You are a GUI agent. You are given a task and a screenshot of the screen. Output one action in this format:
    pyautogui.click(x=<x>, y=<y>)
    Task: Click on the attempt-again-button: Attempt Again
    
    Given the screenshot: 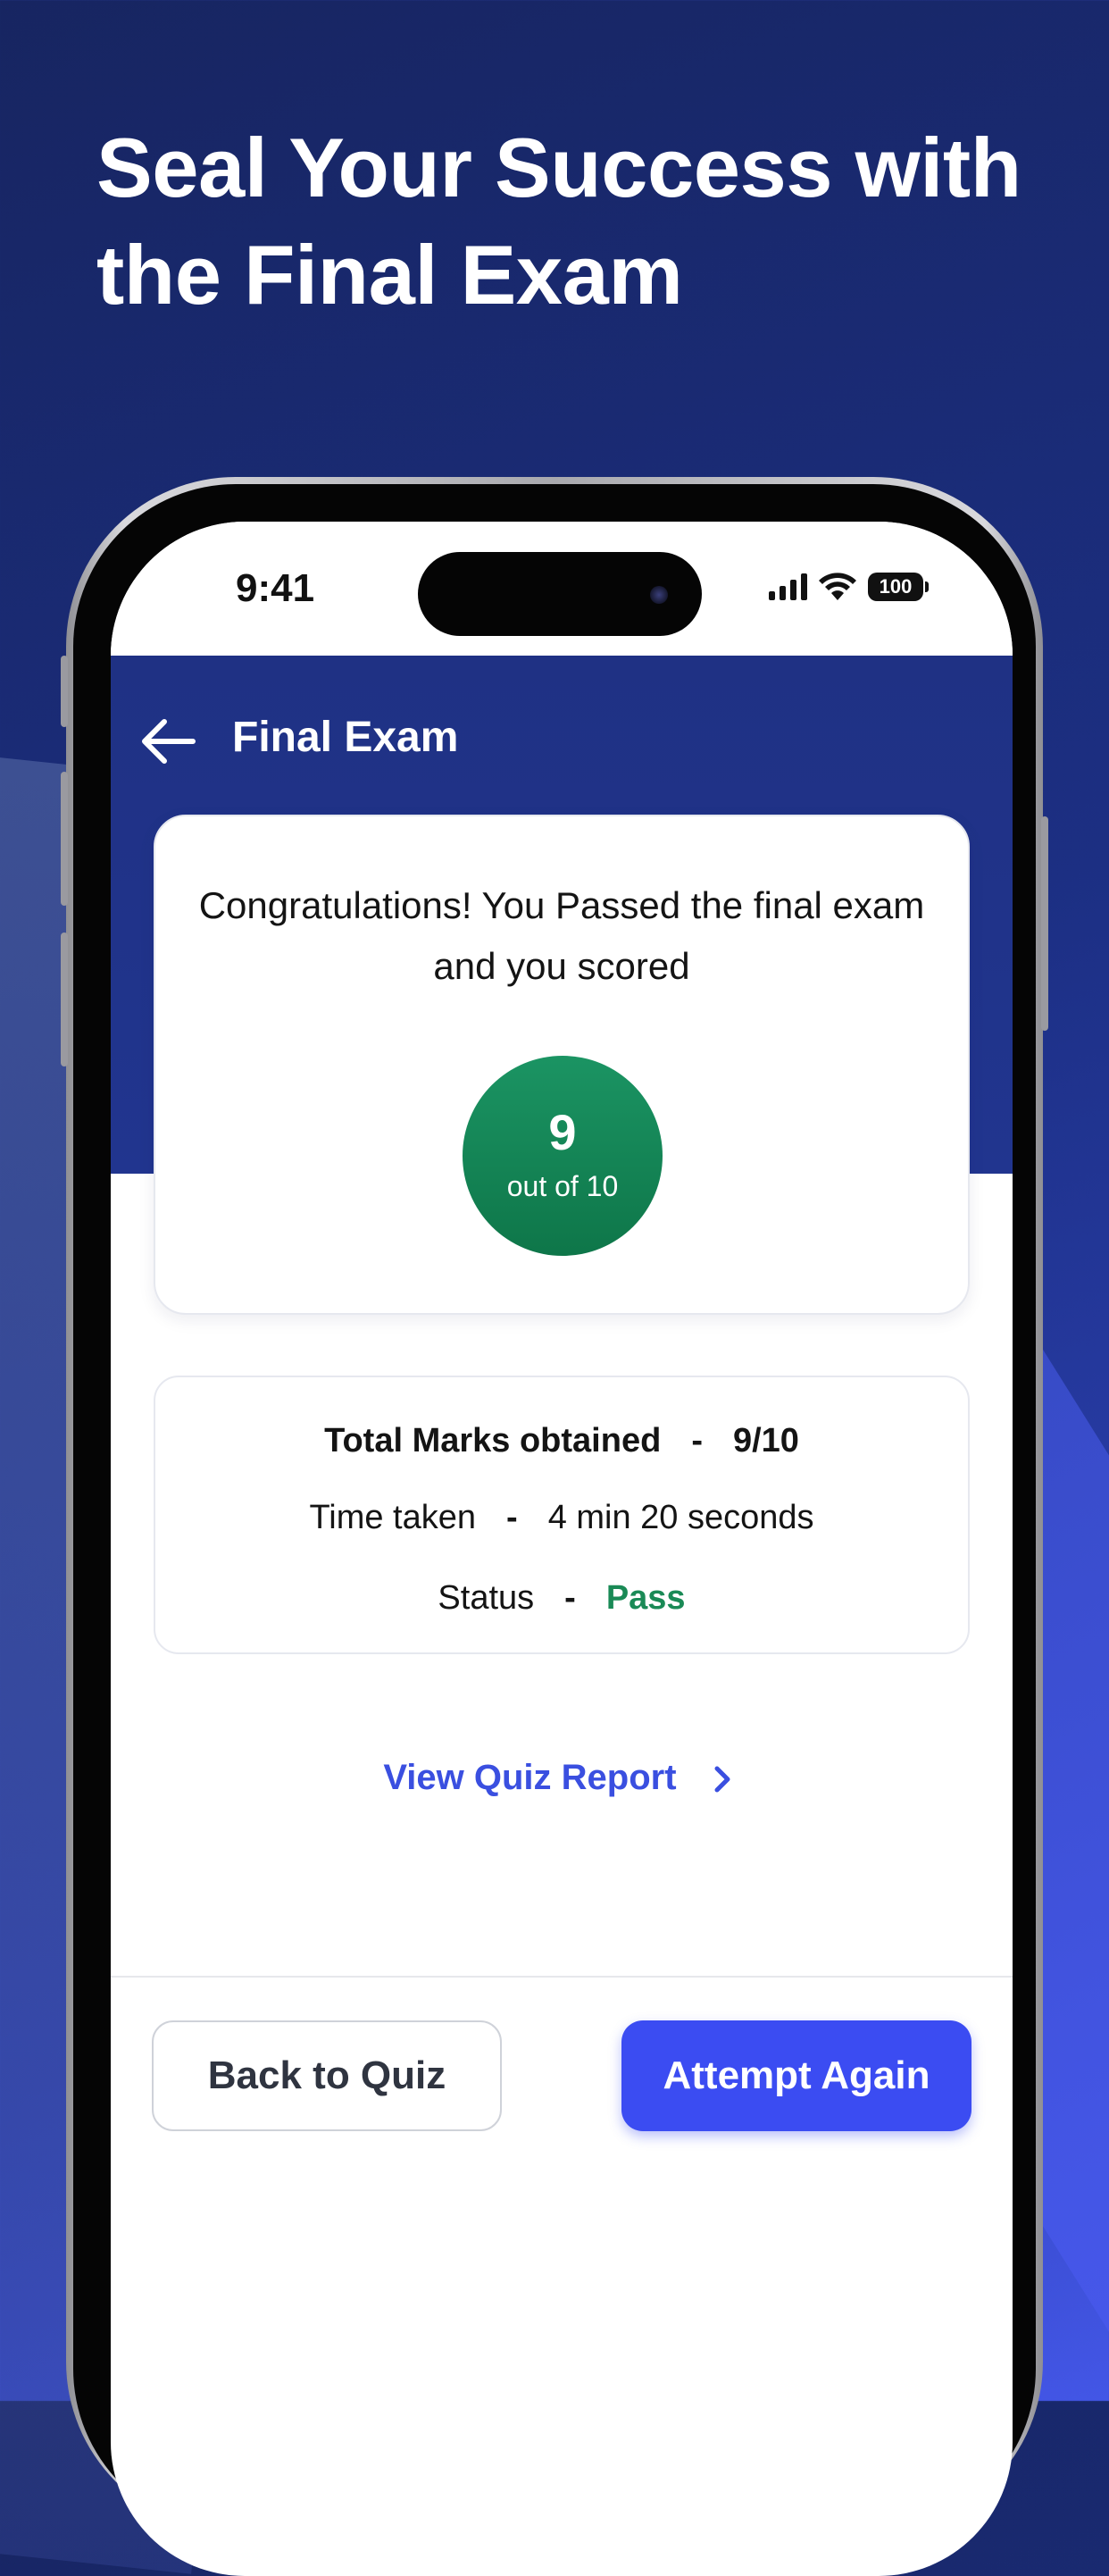 What is the action you would take?
    pyautogui.click(x=796, y=2076)
    